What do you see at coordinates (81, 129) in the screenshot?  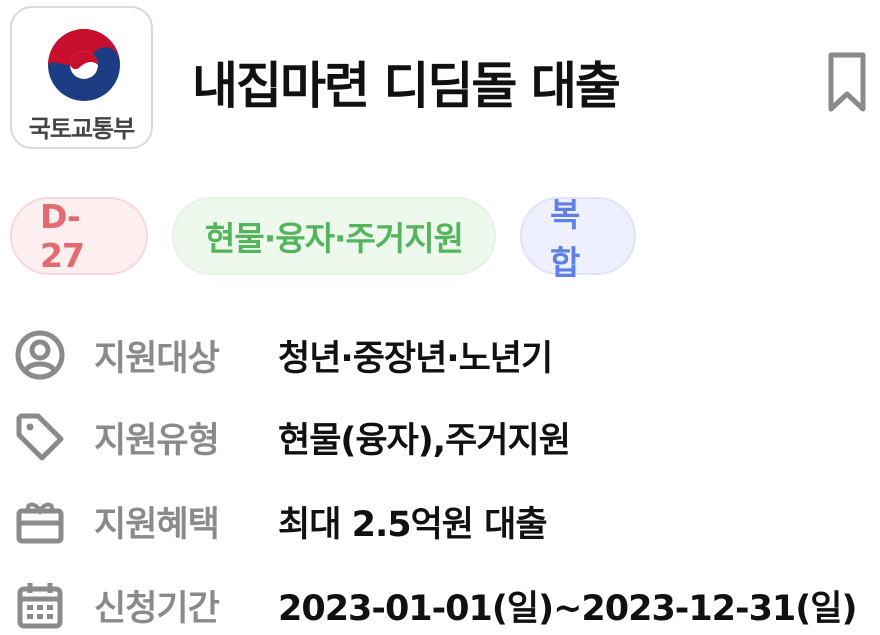 I see `ministry-name: 국토교통부` at bounding box center [81, 129].